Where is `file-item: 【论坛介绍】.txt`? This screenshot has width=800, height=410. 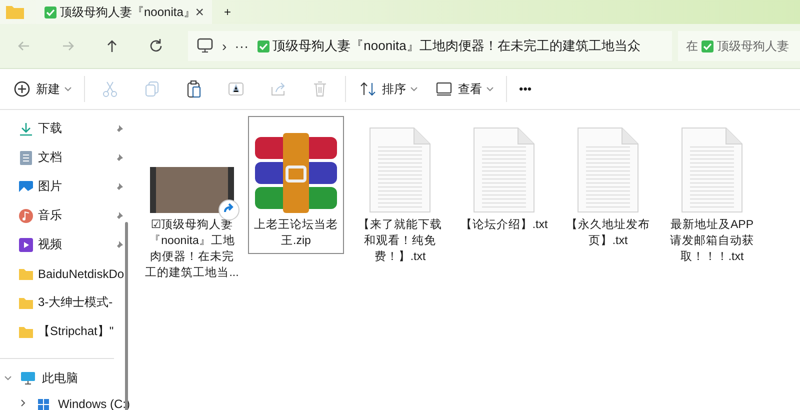
file-item: 【论坛介绍】.txt is located at coordinates (504, 177).